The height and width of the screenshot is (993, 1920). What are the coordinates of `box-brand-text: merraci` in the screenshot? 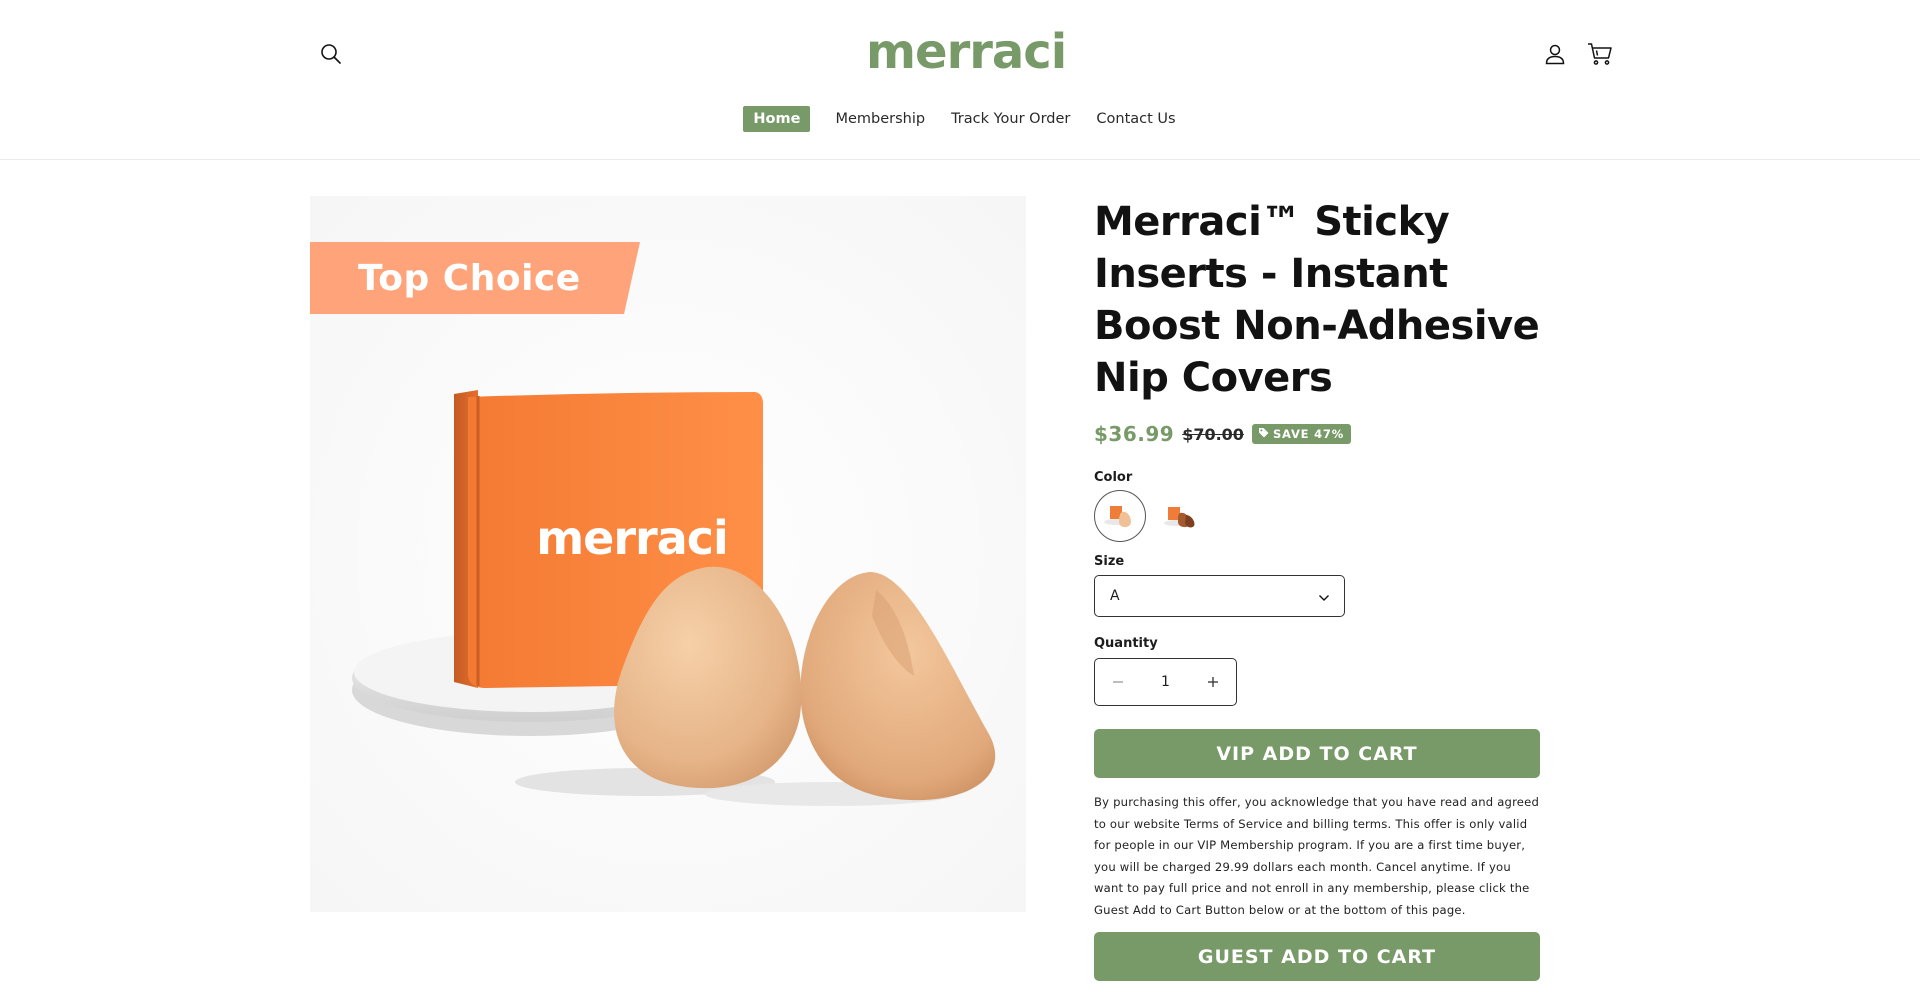 It's located at (632, 538).